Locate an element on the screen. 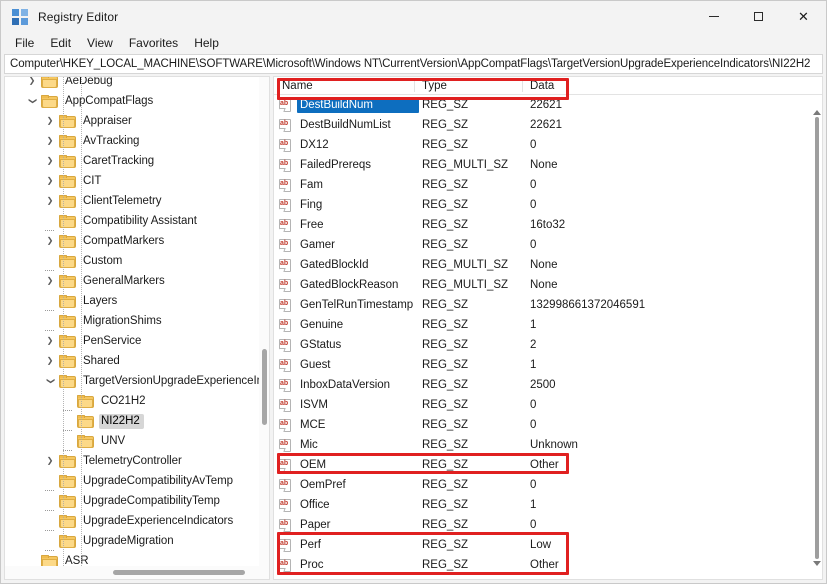 Image resolution: width=827 pixels, height=584 pixels. table-row: ab GStatus REG_SZ 2 is located at coordinates (548, 345).